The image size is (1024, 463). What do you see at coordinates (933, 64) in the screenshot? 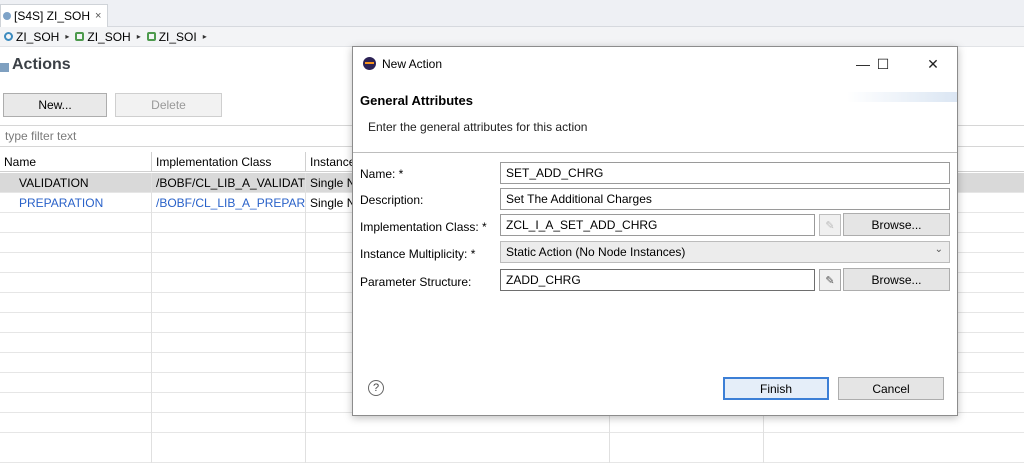
I see `close-button: ✕` at bounding box center [933, 64].